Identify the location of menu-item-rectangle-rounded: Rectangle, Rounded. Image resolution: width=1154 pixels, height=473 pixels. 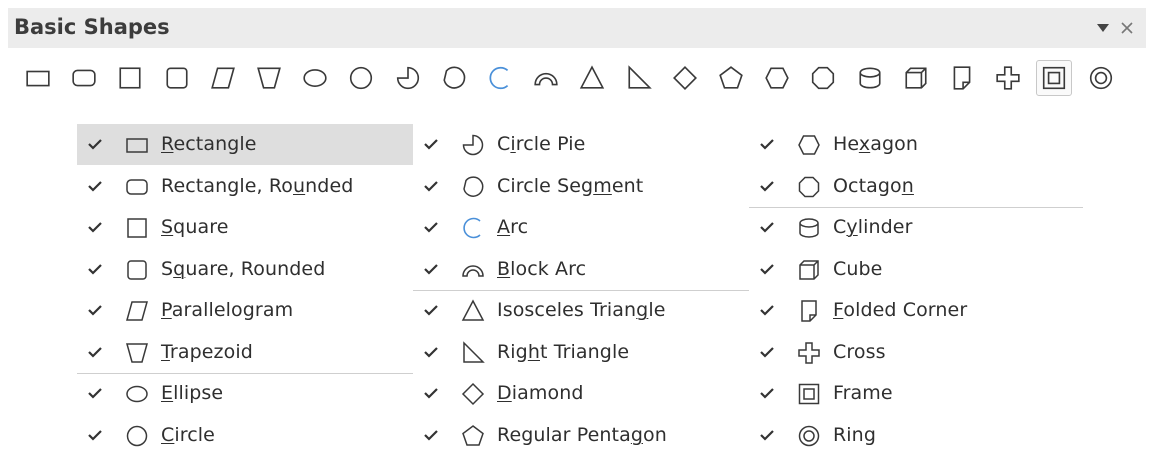
(245, 186).